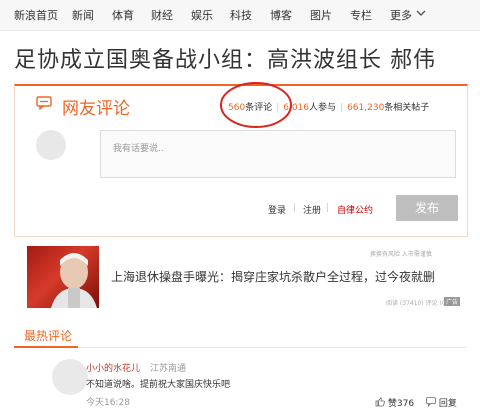 The width and height of the screenshot is (480, 416). I want to click on article-headline: 足协成立国奥备战小组：高洪波组长 郝伟, so click(225, 60).